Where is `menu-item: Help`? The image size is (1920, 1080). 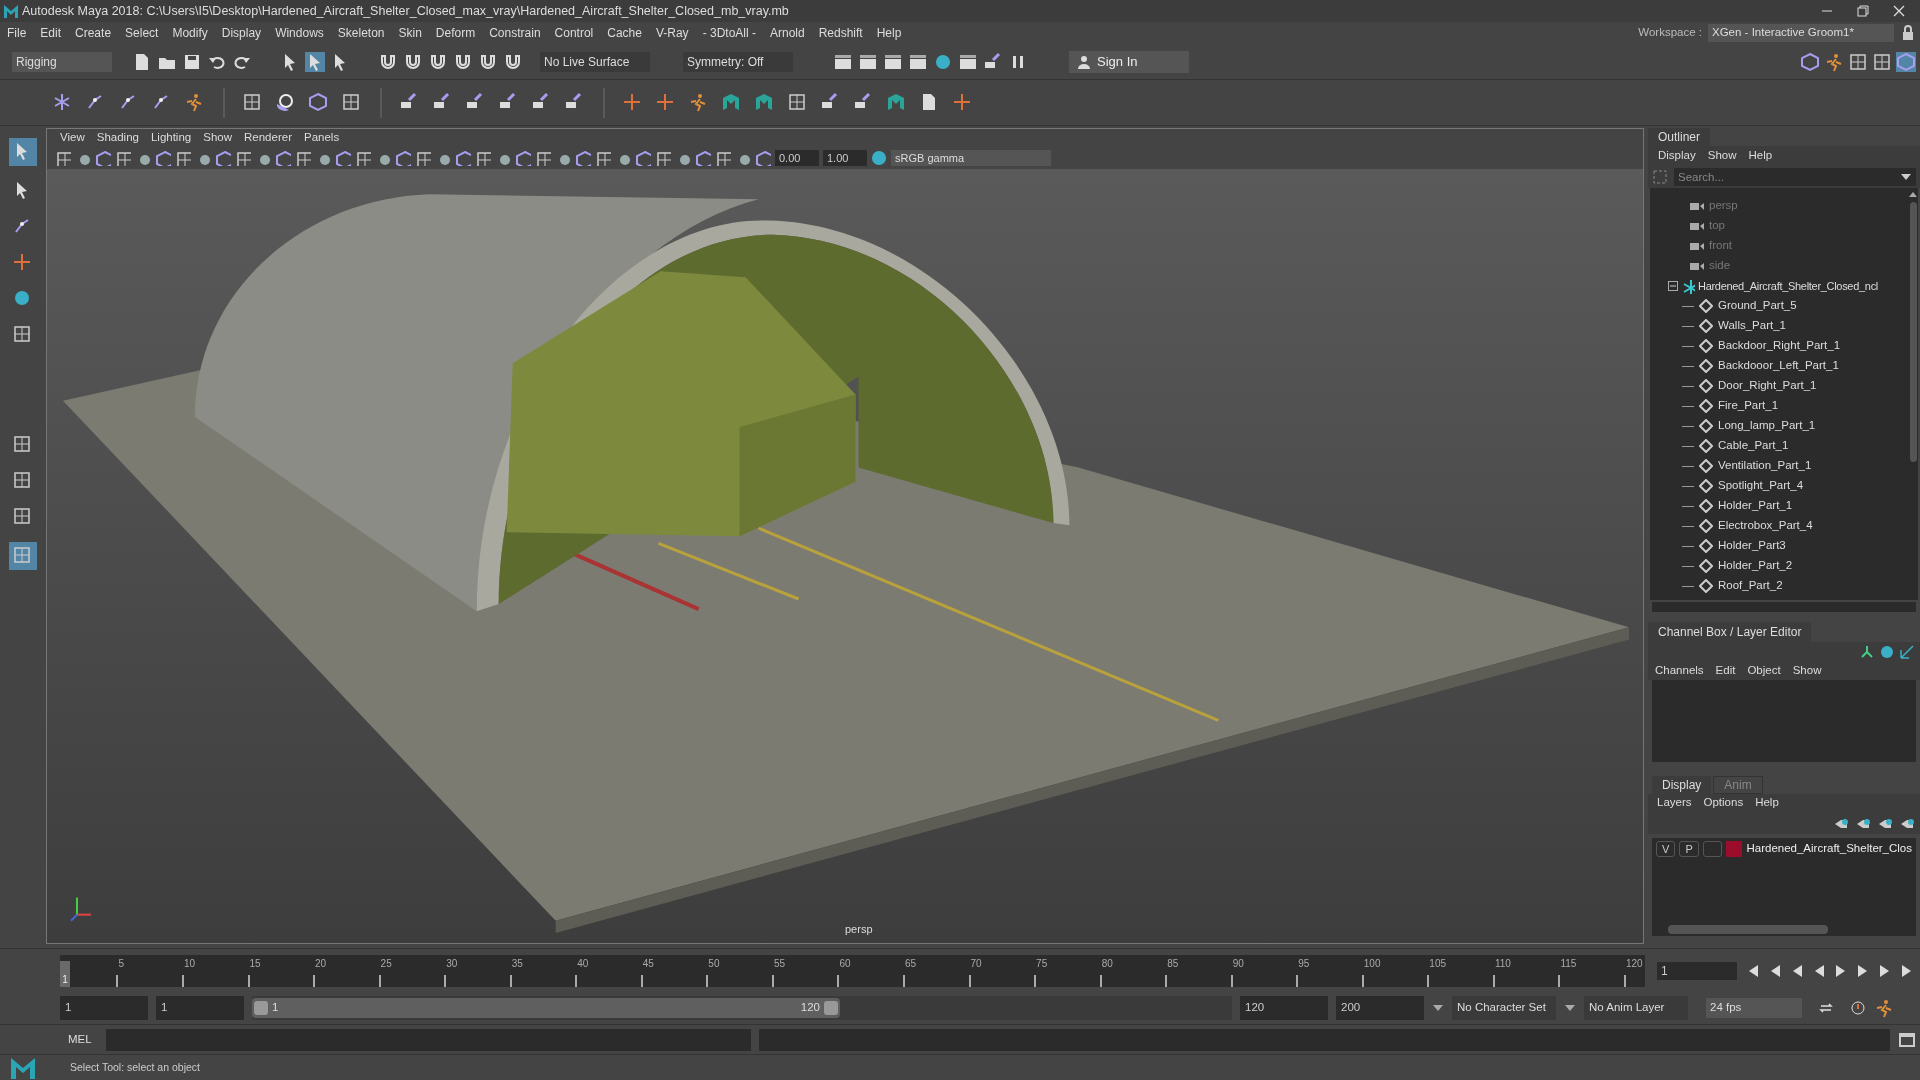 menu-item: Help is located at coordinates (889, 33).